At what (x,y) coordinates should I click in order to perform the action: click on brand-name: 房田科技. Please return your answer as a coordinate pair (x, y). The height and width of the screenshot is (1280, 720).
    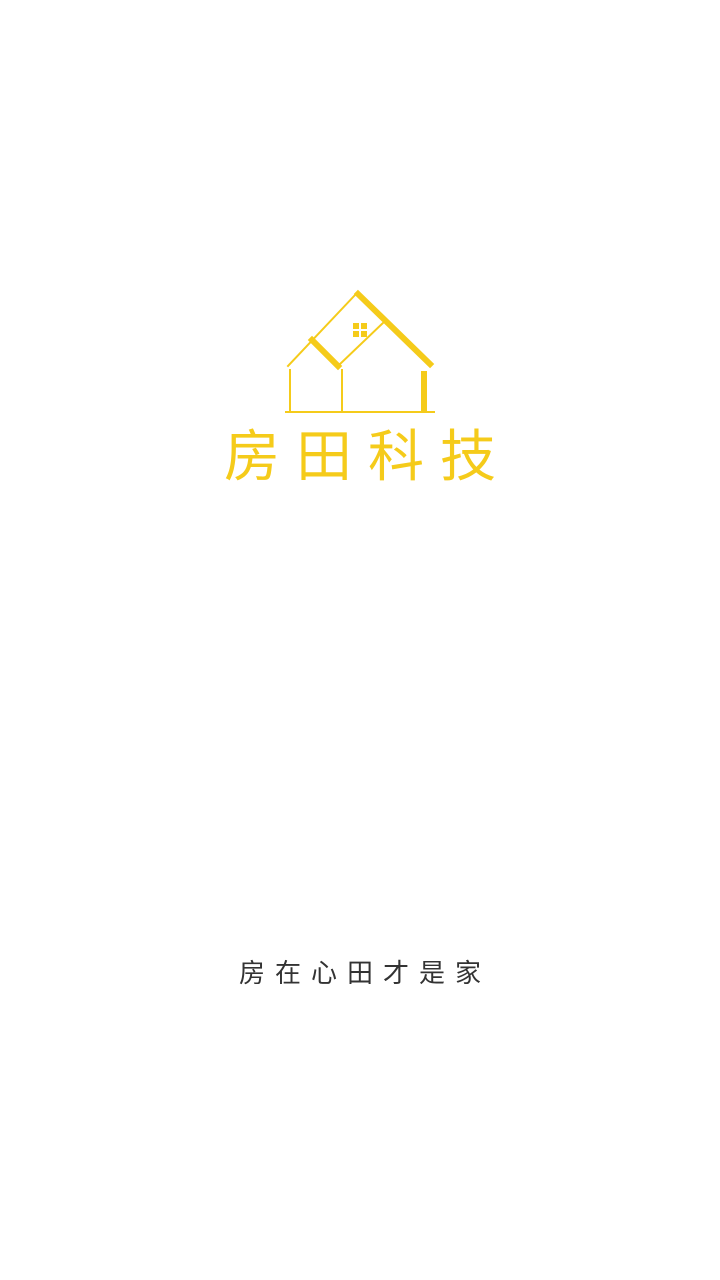
    Looking at the image, I should click on (368, 457).